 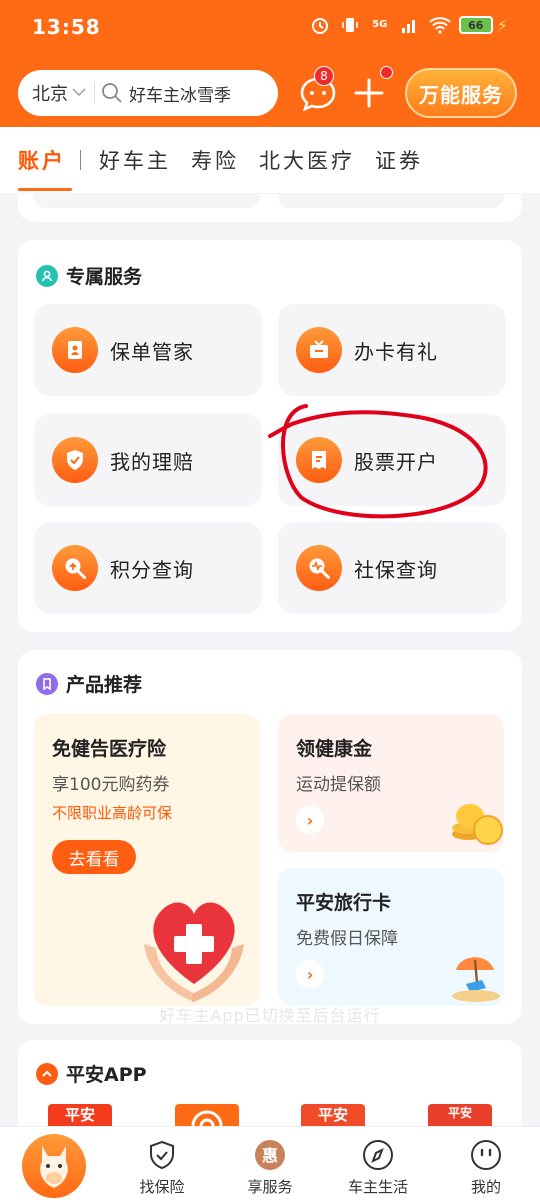 What do you see at coordinates (440, 25) in the screenshot?
I see `wifi-icon` at bounding box center [440, 25].